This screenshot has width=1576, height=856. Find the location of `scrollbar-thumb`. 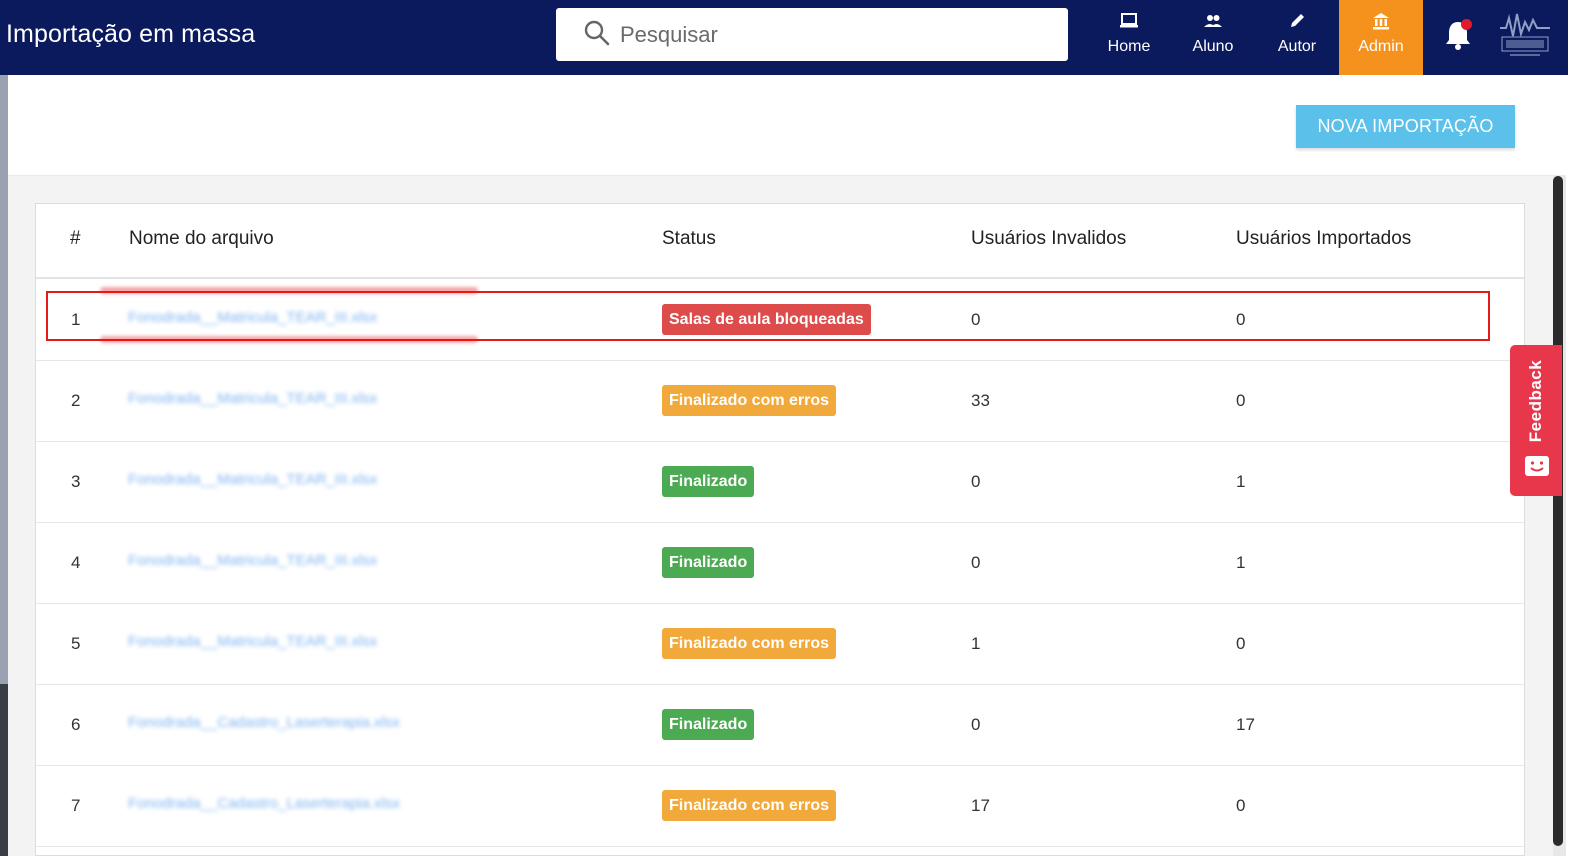

scrollbar-thumb is located at coordinates (1558, 511).